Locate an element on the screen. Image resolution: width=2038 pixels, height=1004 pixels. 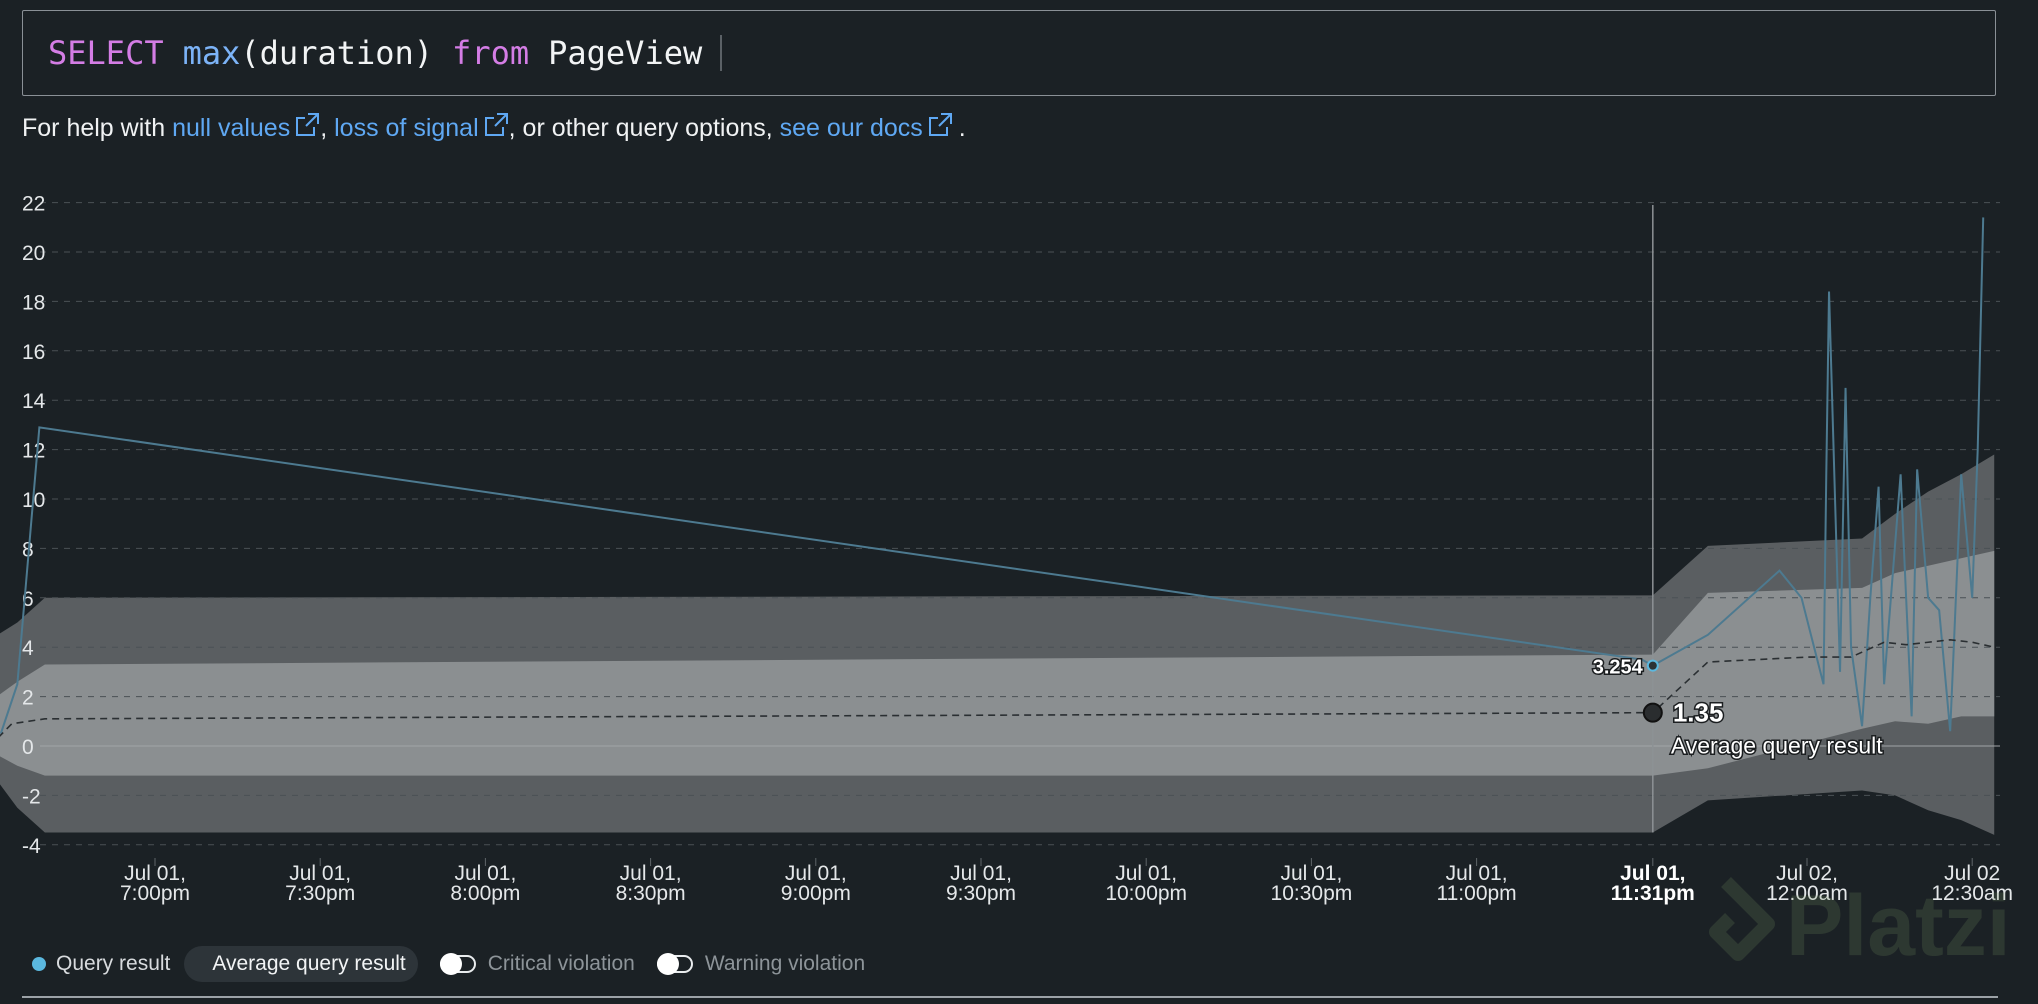
tooltip-average-value: 1.35 is located at coordinates (1698, 713).